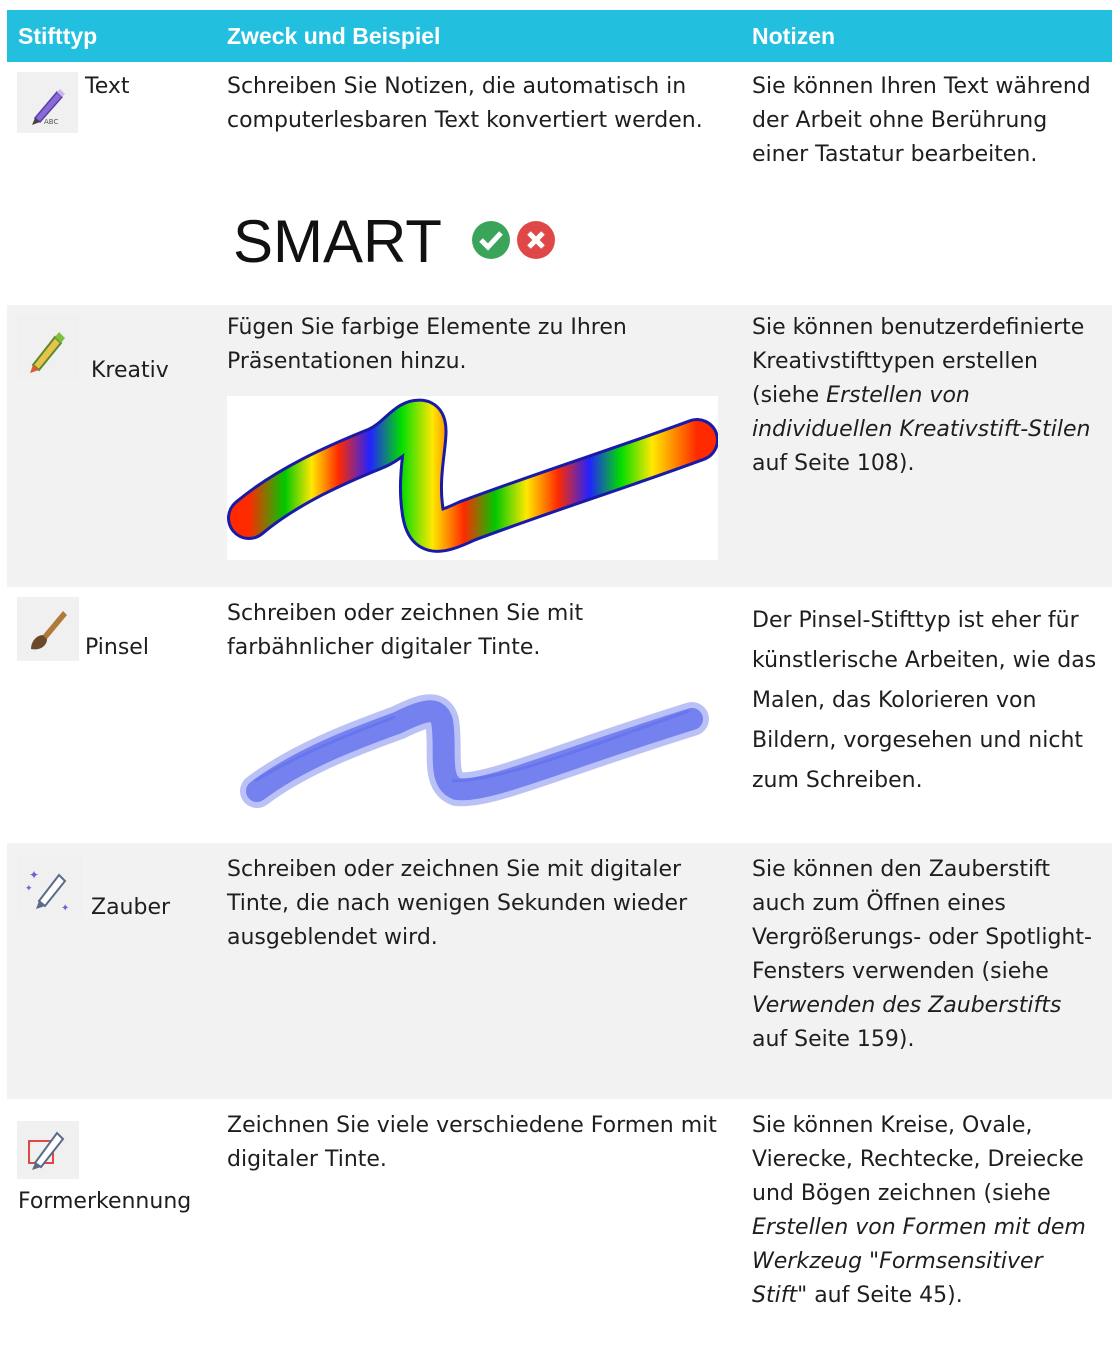 This screenshot has width=1113, height=1354. What do you see at coordinates (48, 347) in the screenshot?
I see `creative-pen-icon` at bounding box center [48, 347].